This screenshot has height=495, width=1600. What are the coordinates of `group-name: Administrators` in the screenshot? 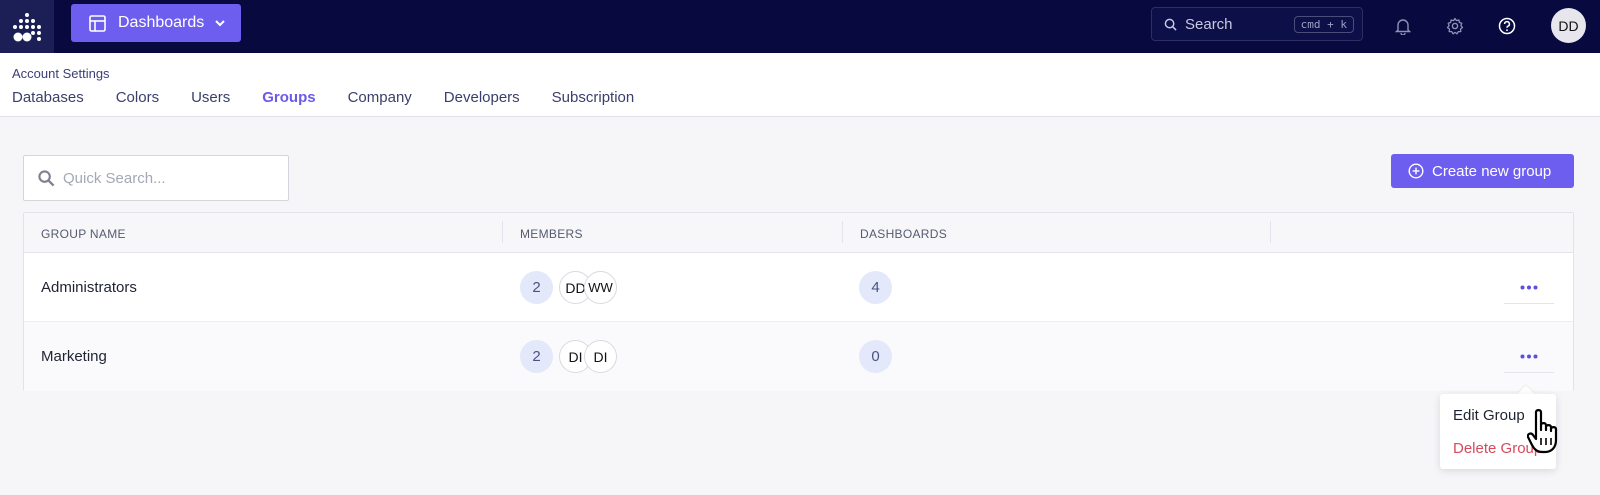 It's located at (89, 287).